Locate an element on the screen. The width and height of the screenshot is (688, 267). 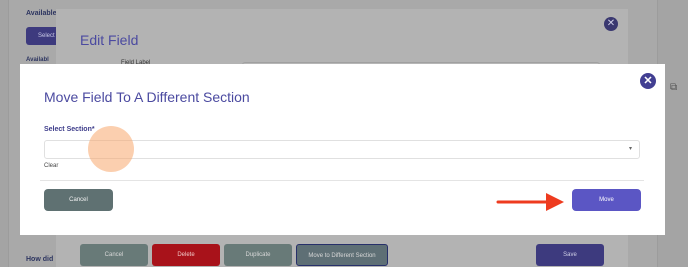
delete-button: Delete is located at coordinates (186, 255).